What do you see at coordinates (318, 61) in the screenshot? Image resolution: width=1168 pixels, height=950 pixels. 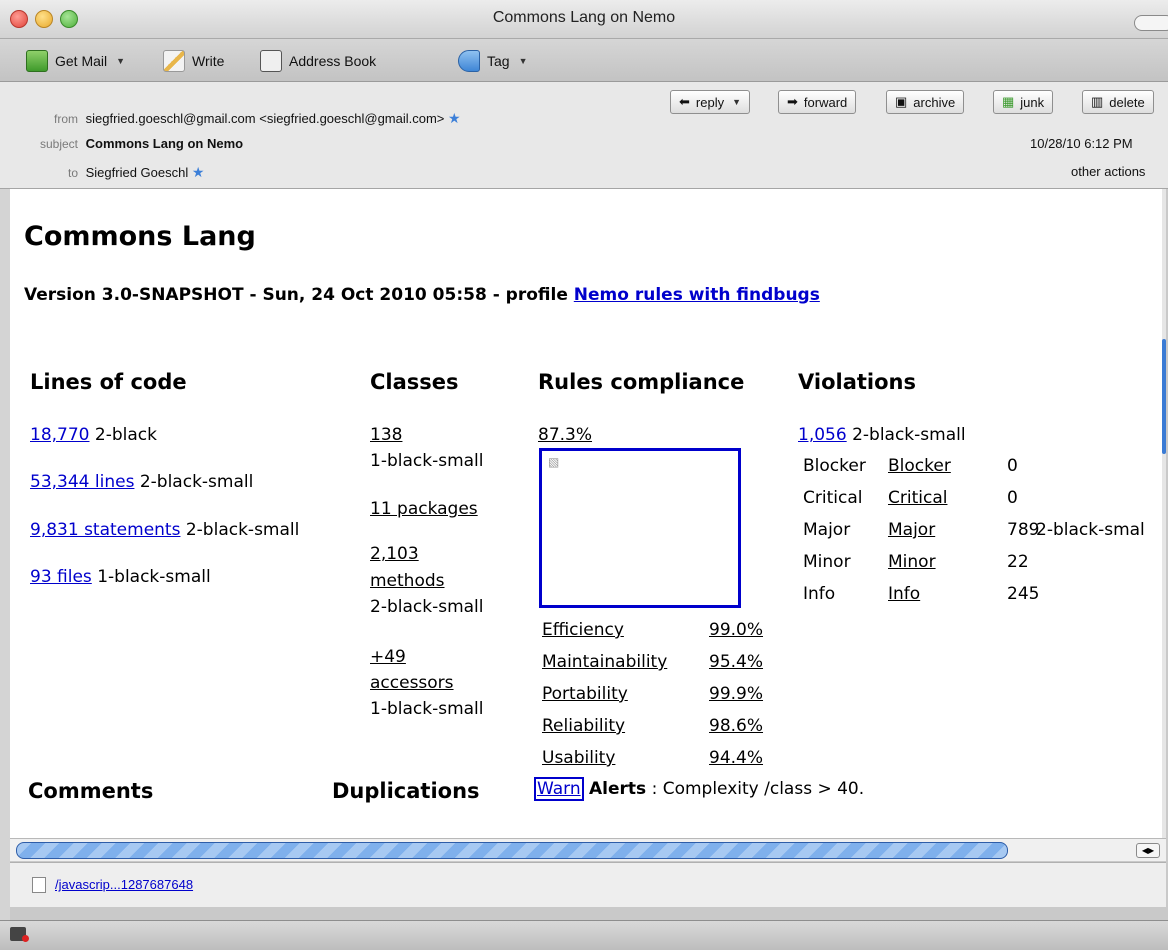 I see `address-book-button: Address Book` at bounding box center [318, 61].